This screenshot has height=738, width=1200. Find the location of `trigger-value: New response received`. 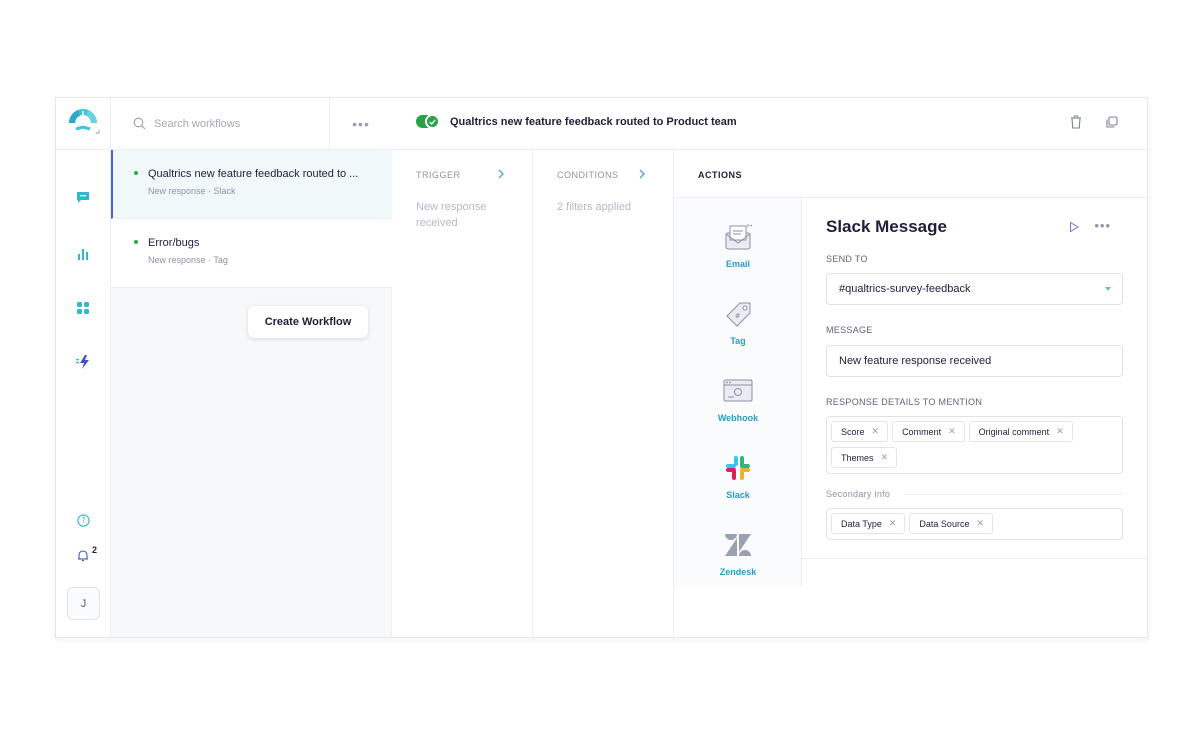

trigger-value: New response received is located at coordinates (451, 215).